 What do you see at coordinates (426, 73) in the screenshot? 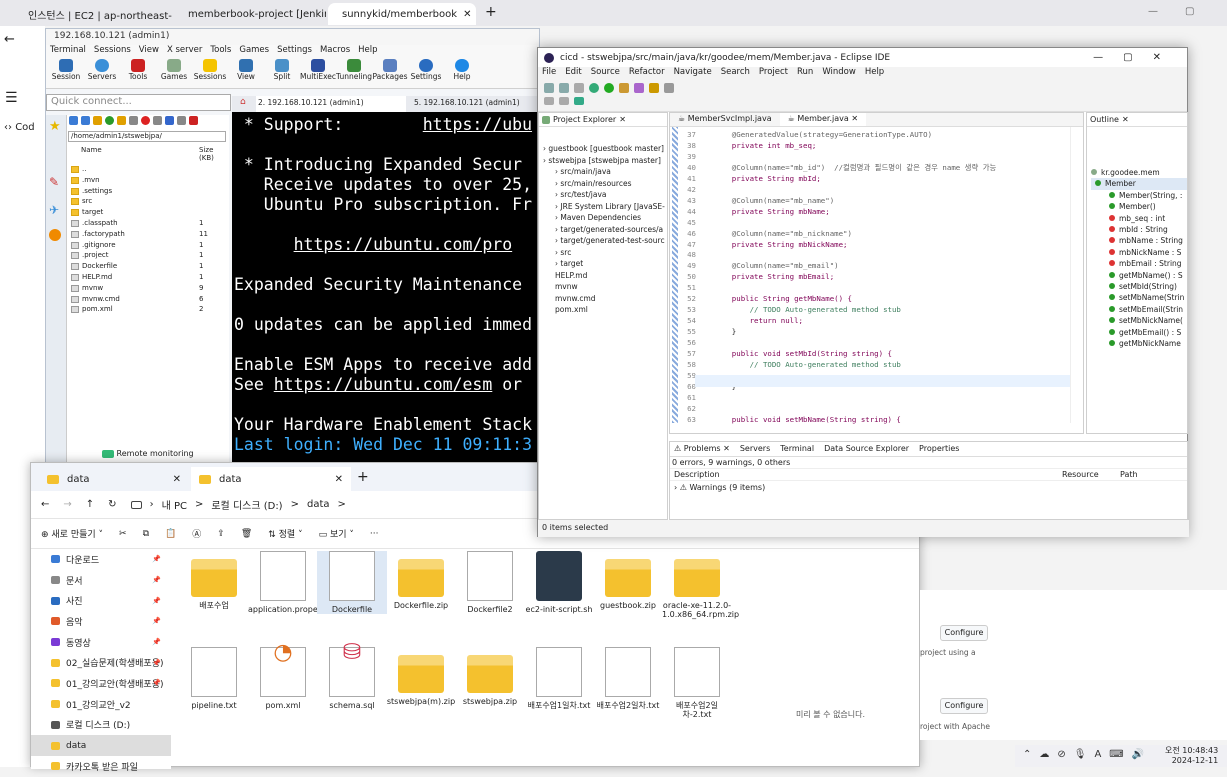
I see `toolbar-settings: Settings` at bounding box center [426, 73].